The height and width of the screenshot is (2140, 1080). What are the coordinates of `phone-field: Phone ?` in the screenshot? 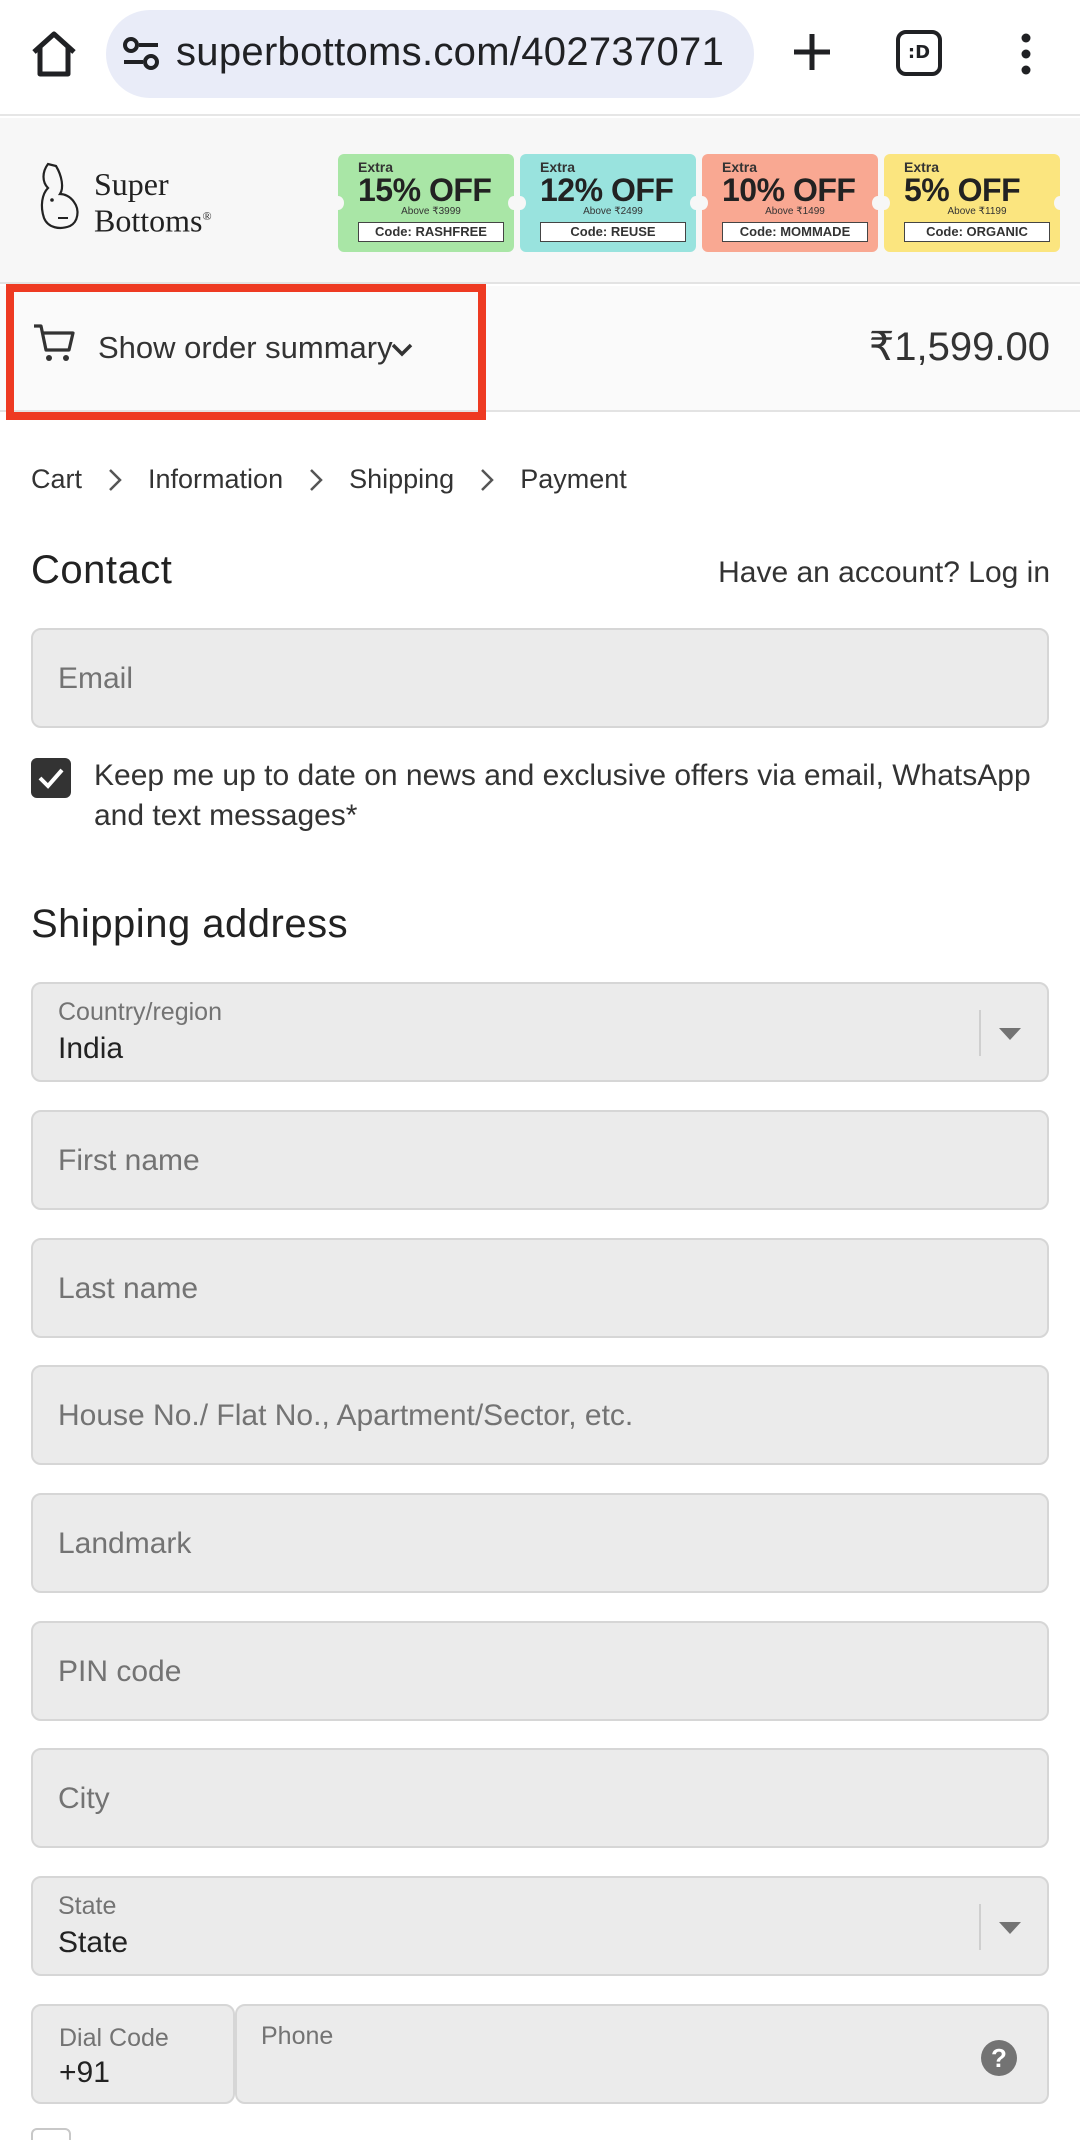 It's located at (642, 2054).